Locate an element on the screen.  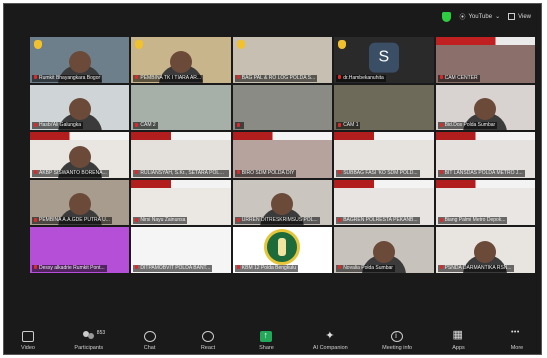
participant-tile: Hasbi'Ali Galungka is located at coordinates (80, 107).